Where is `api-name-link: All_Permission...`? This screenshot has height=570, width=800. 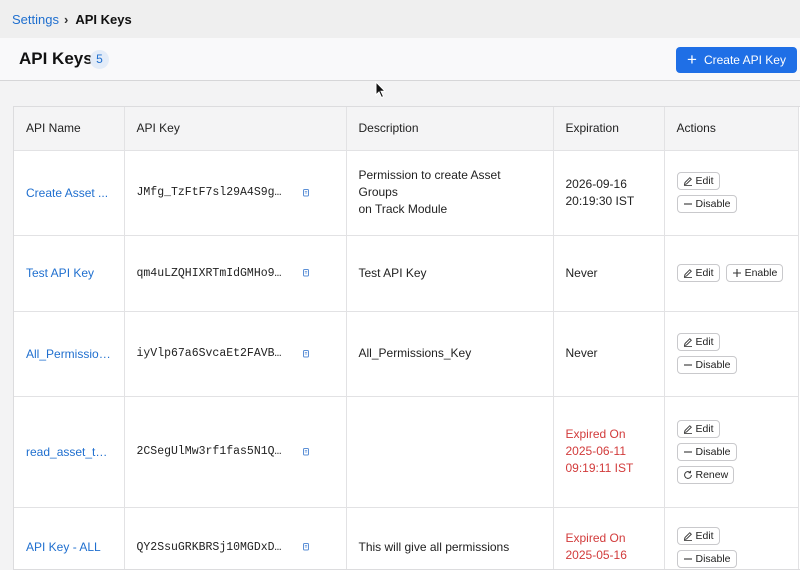
api-name-link: All_Permission... is located at coordinates (69, 354).